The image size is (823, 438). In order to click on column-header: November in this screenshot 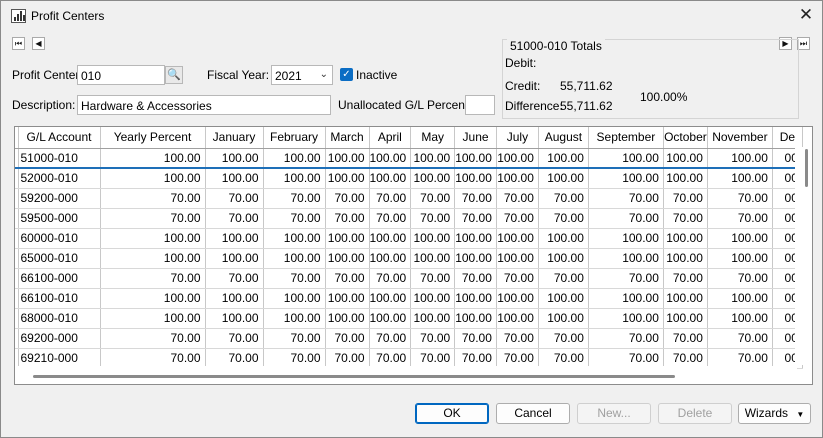, I will do `click(740, 138)`.